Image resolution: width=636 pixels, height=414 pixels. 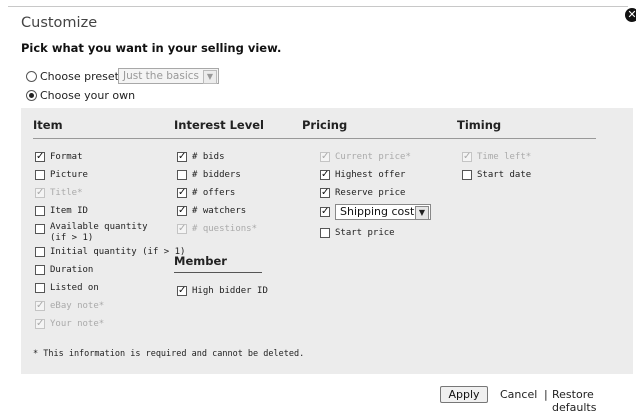 I want to click on option-format: Format, so click(x=59, y=157).